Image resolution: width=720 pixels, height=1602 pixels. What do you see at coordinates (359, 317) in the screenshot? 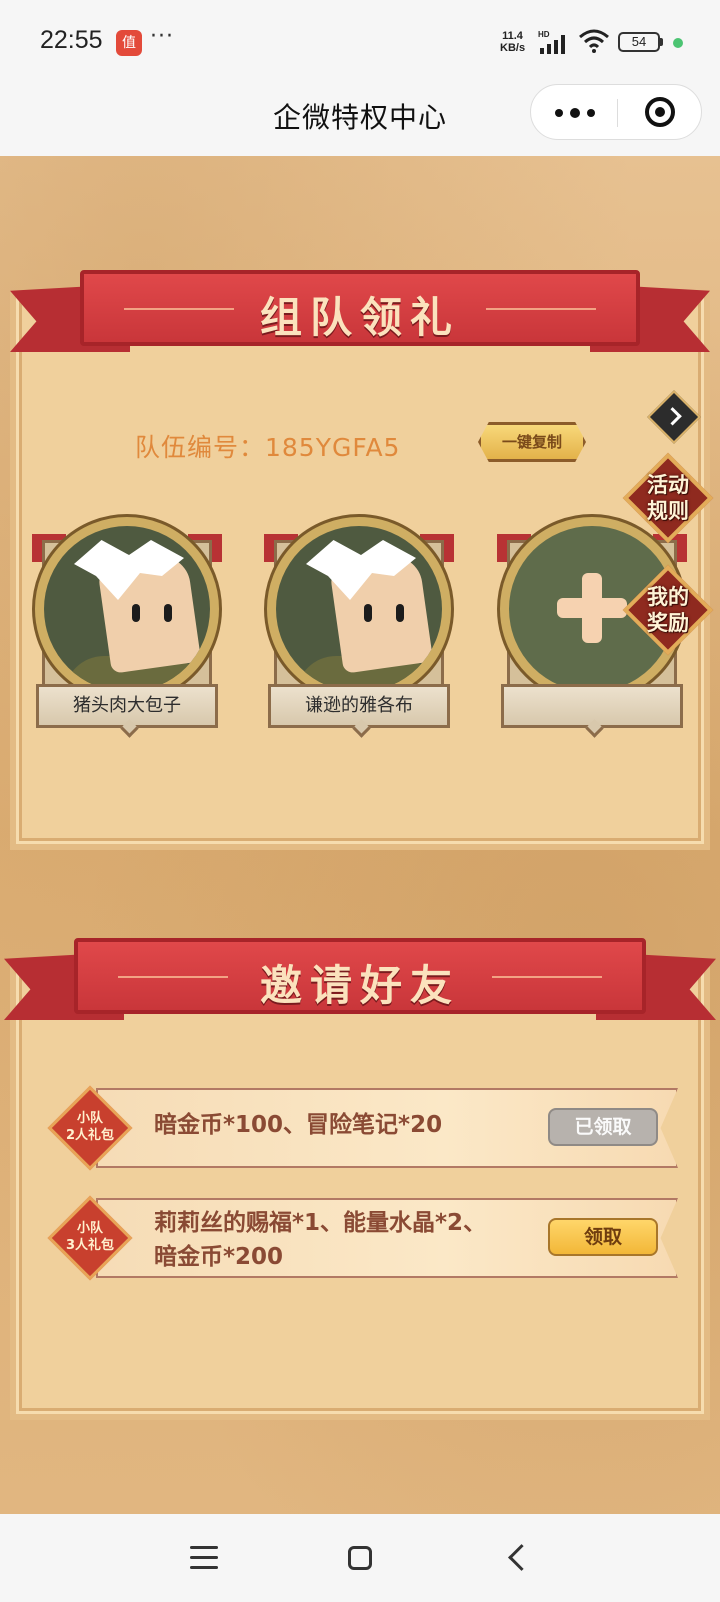
I see `team-banner-title: 组队领礼` at bounding box center [359, 317].